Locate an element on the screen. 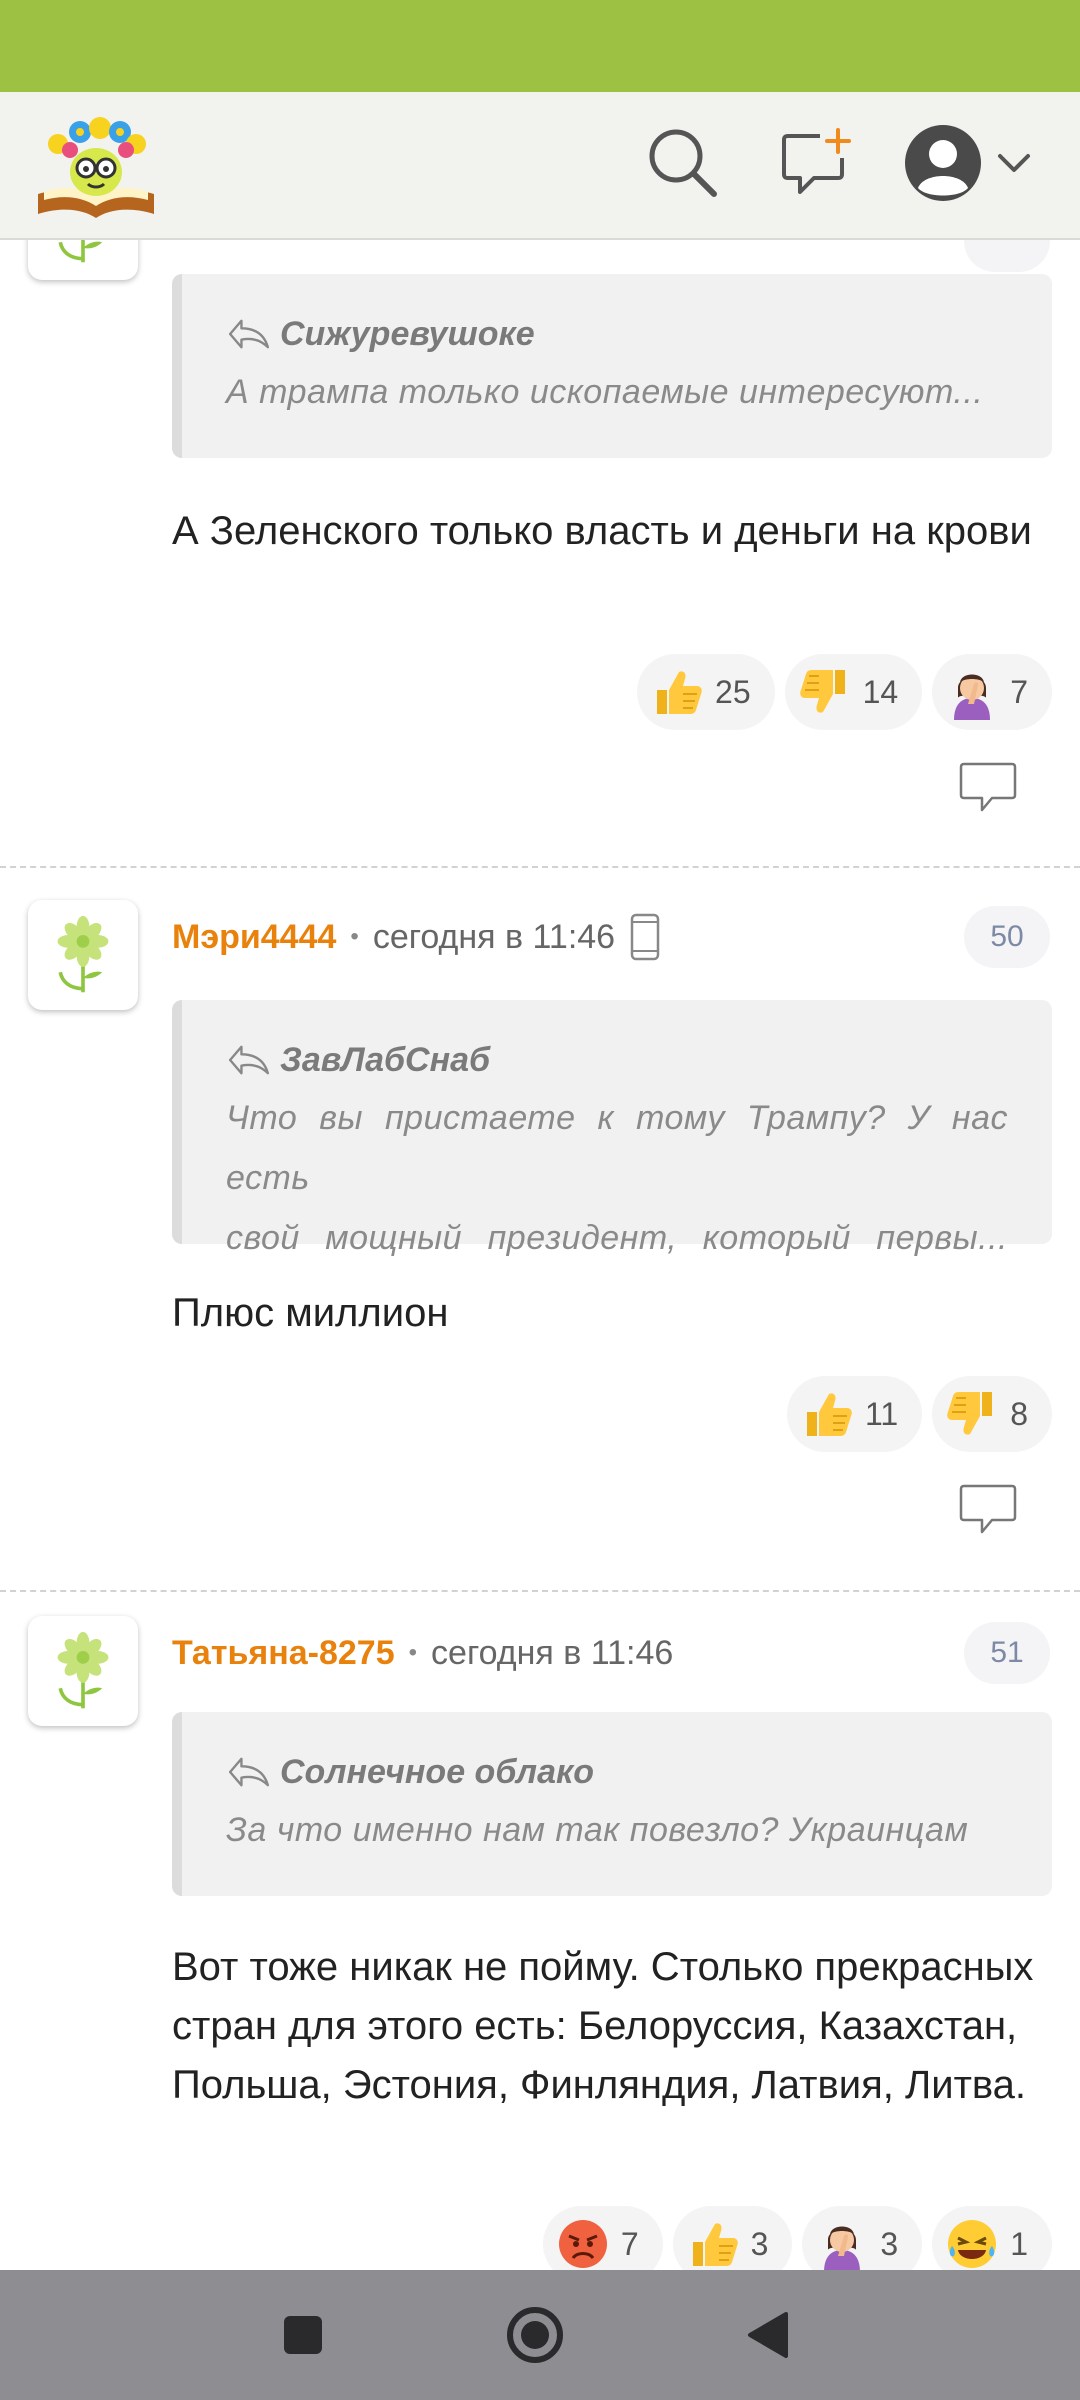  user-avatar-icon is located at coordinates (943, 163).